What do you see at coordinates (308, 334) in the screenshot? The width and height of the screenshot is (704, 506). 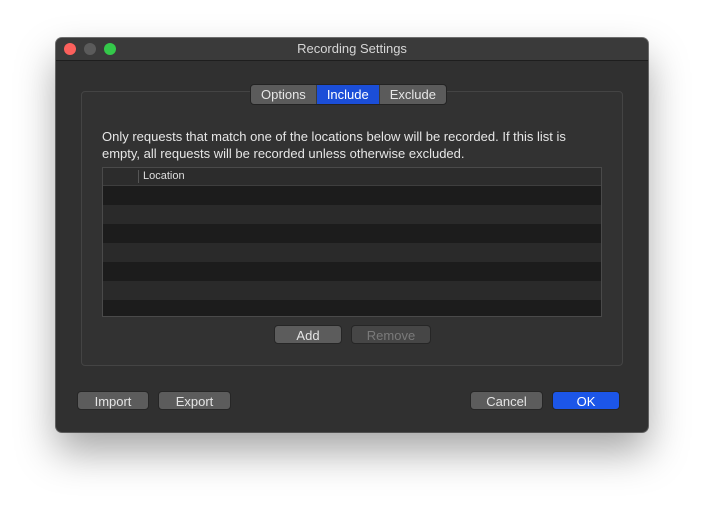 I see `add-button: Add` at bounding box center [308, 334].